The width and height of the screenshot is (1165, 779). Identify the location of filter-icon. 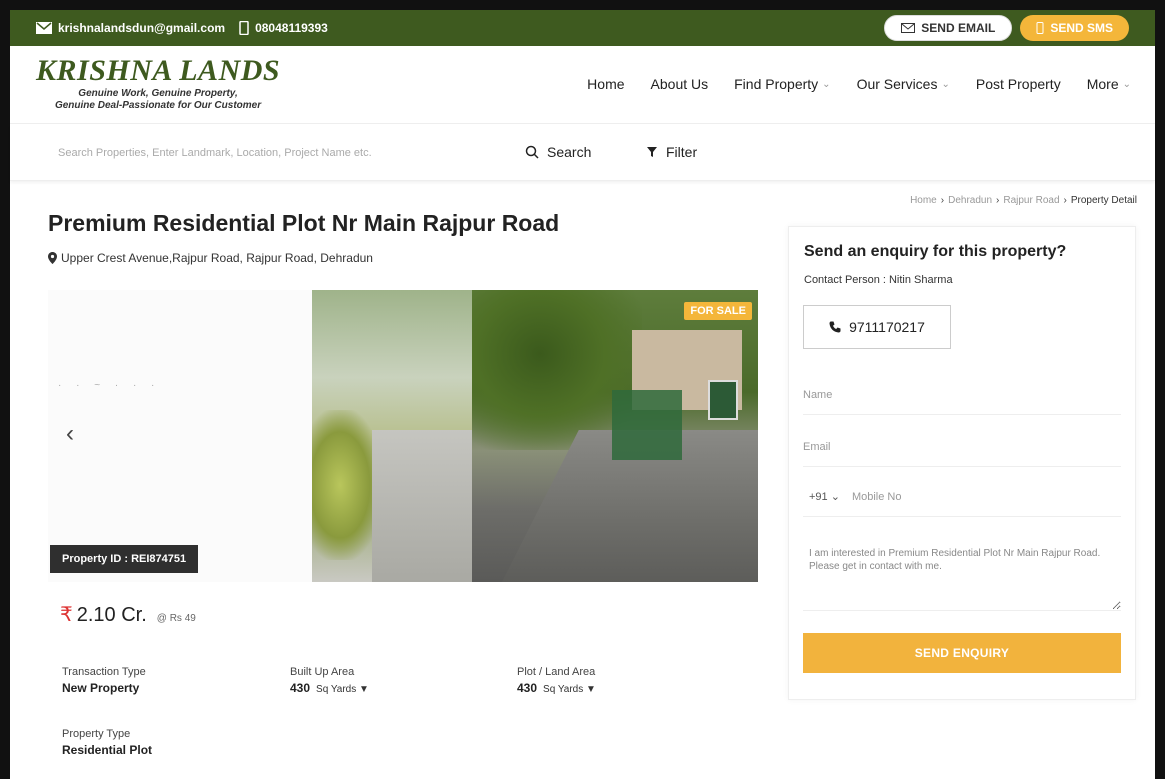
(652, 152).